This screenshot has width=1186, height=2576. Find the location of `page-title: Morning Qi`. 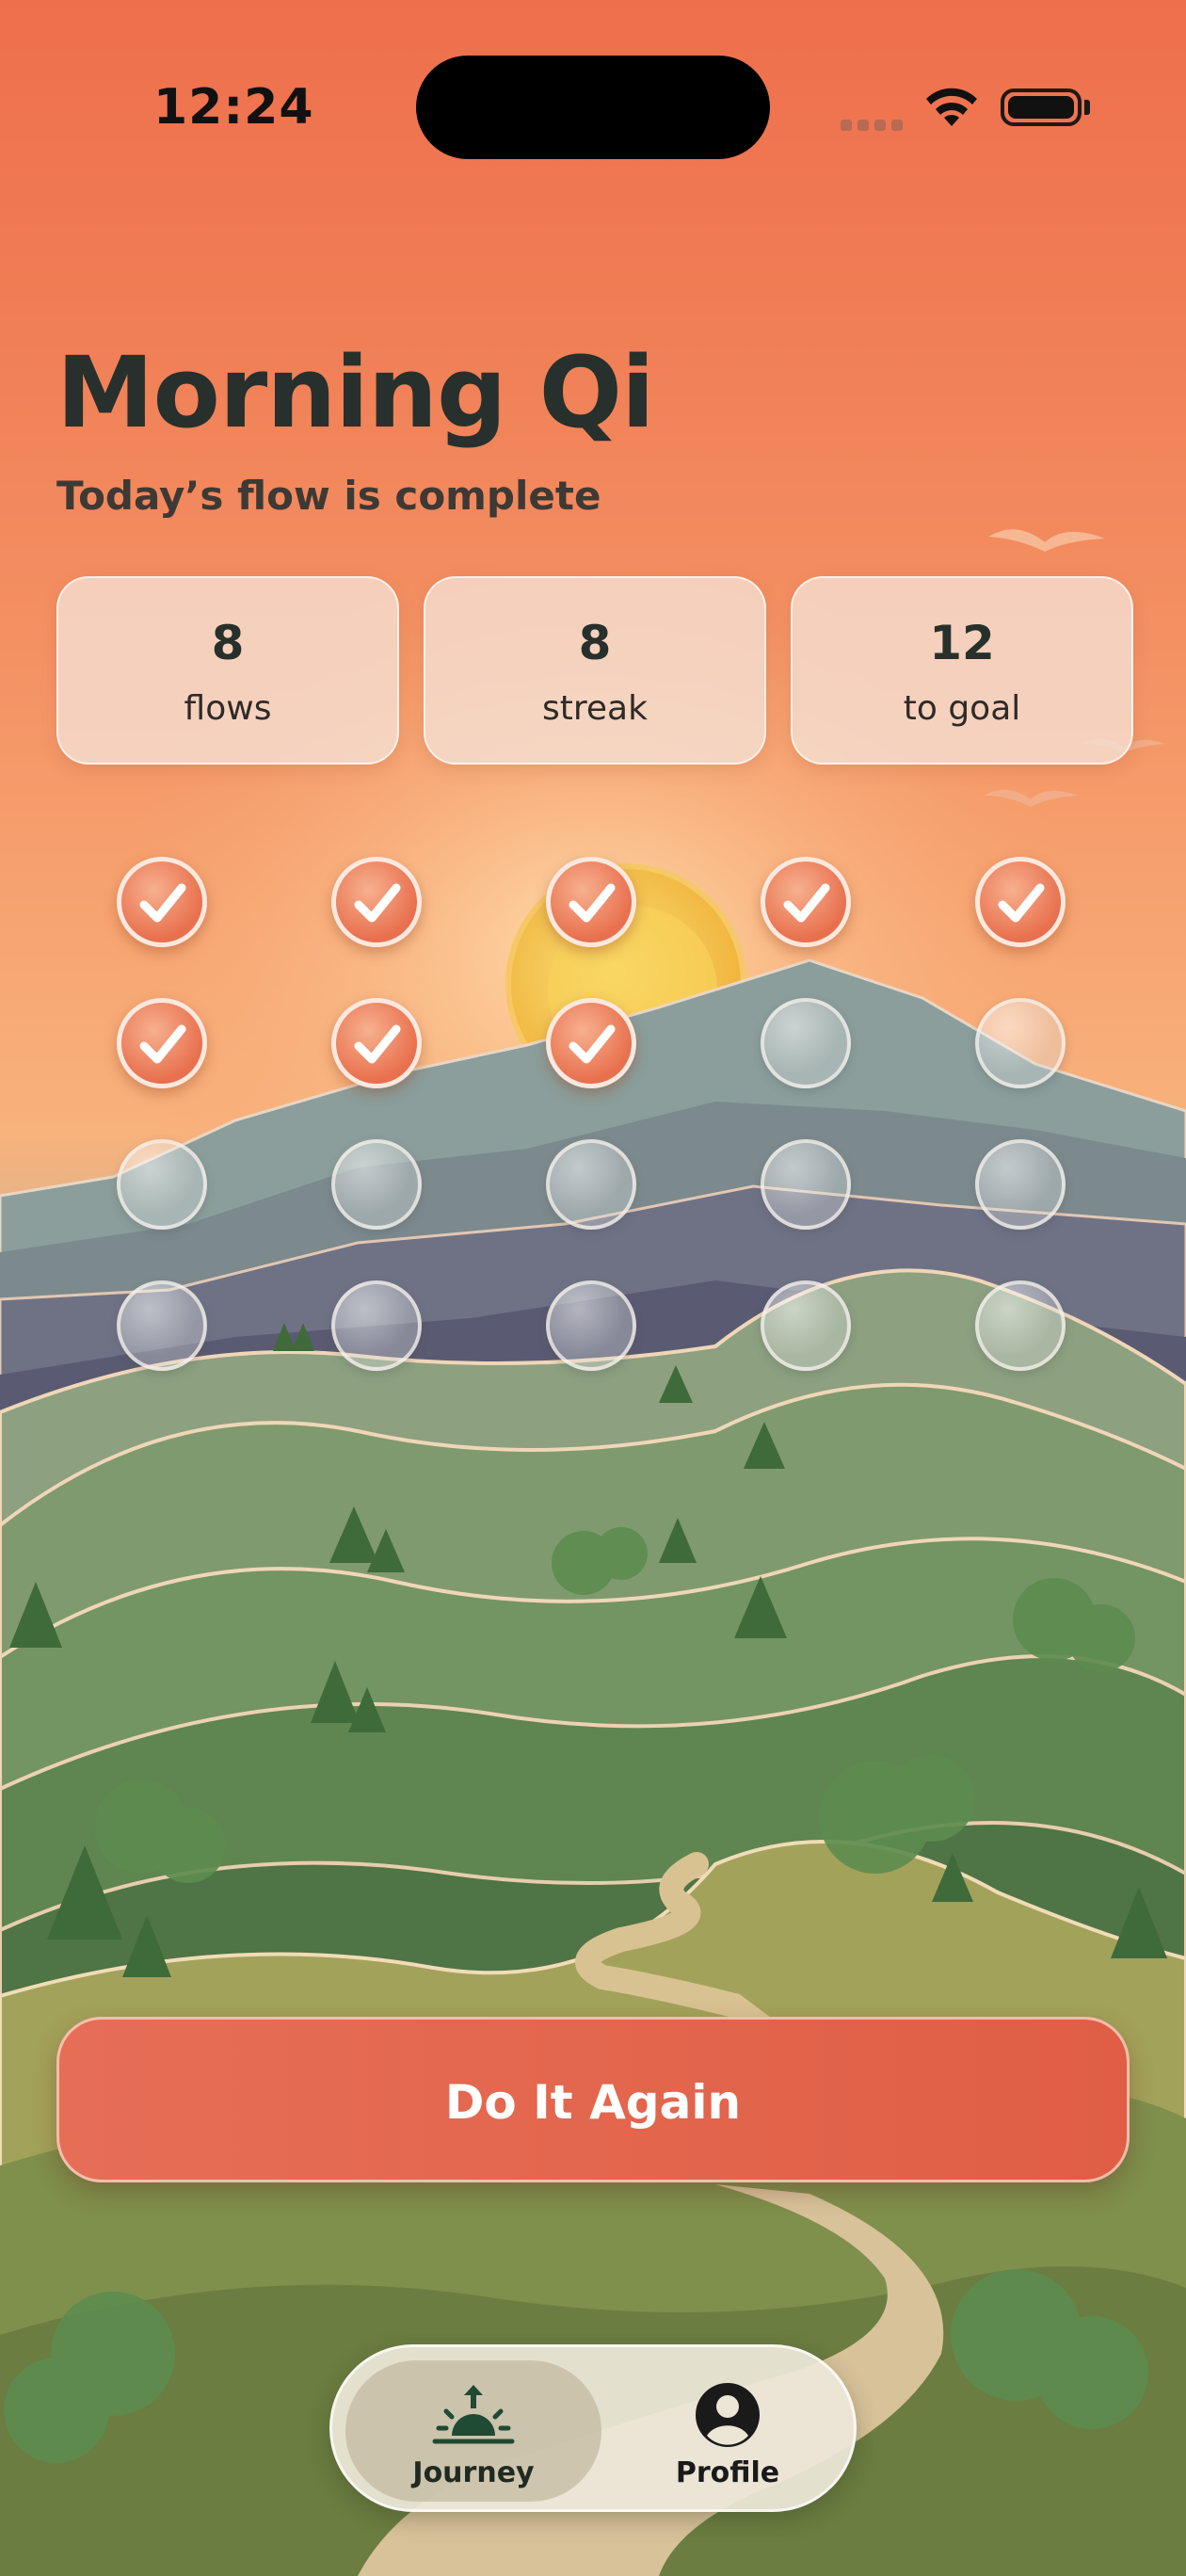

page-title: Morning Qi is located at coordinates (355, 392).